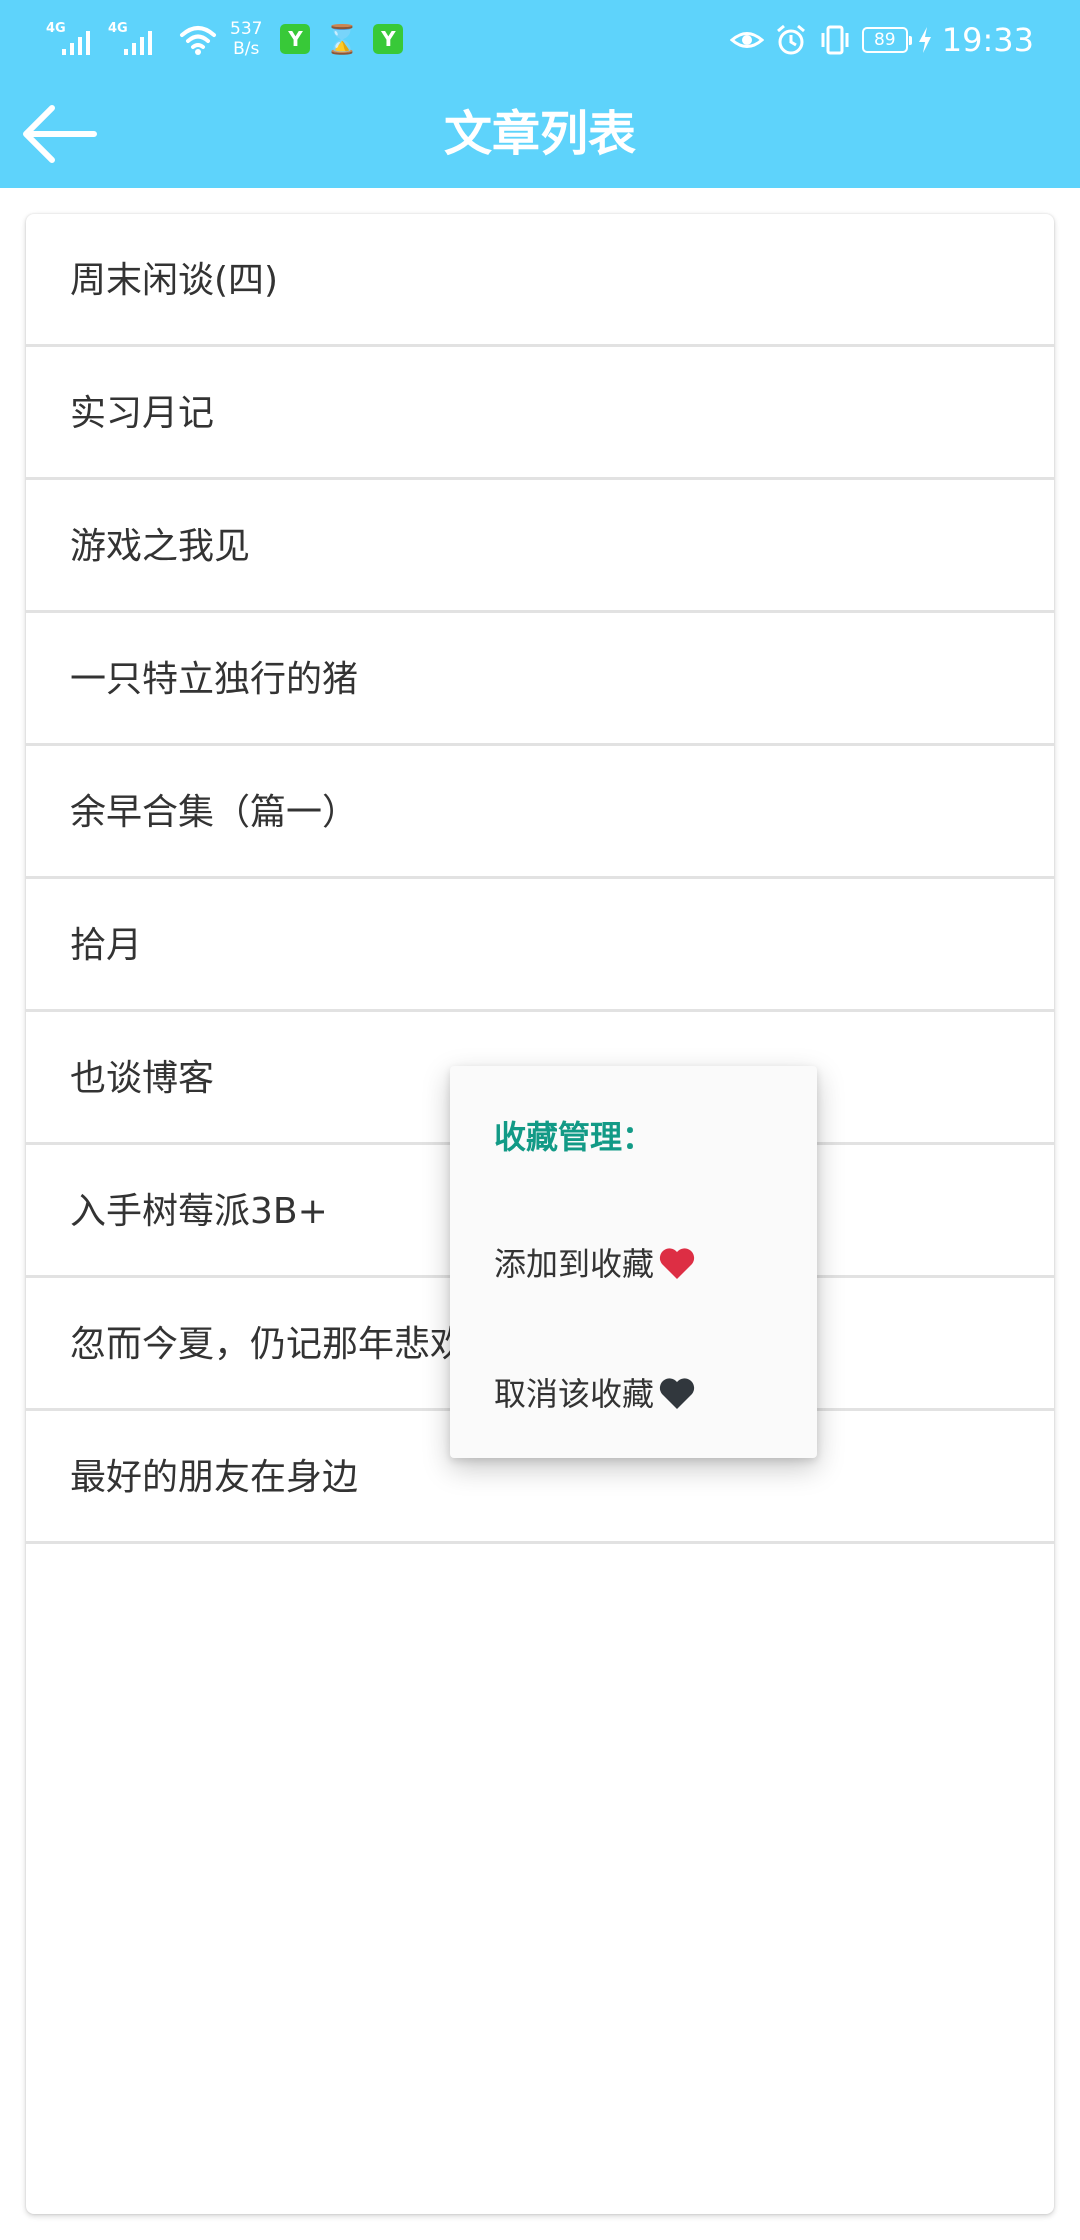 This screenshot has width=1080, height=2240. I want to click on list-item: 拾月, so click(540, 945).